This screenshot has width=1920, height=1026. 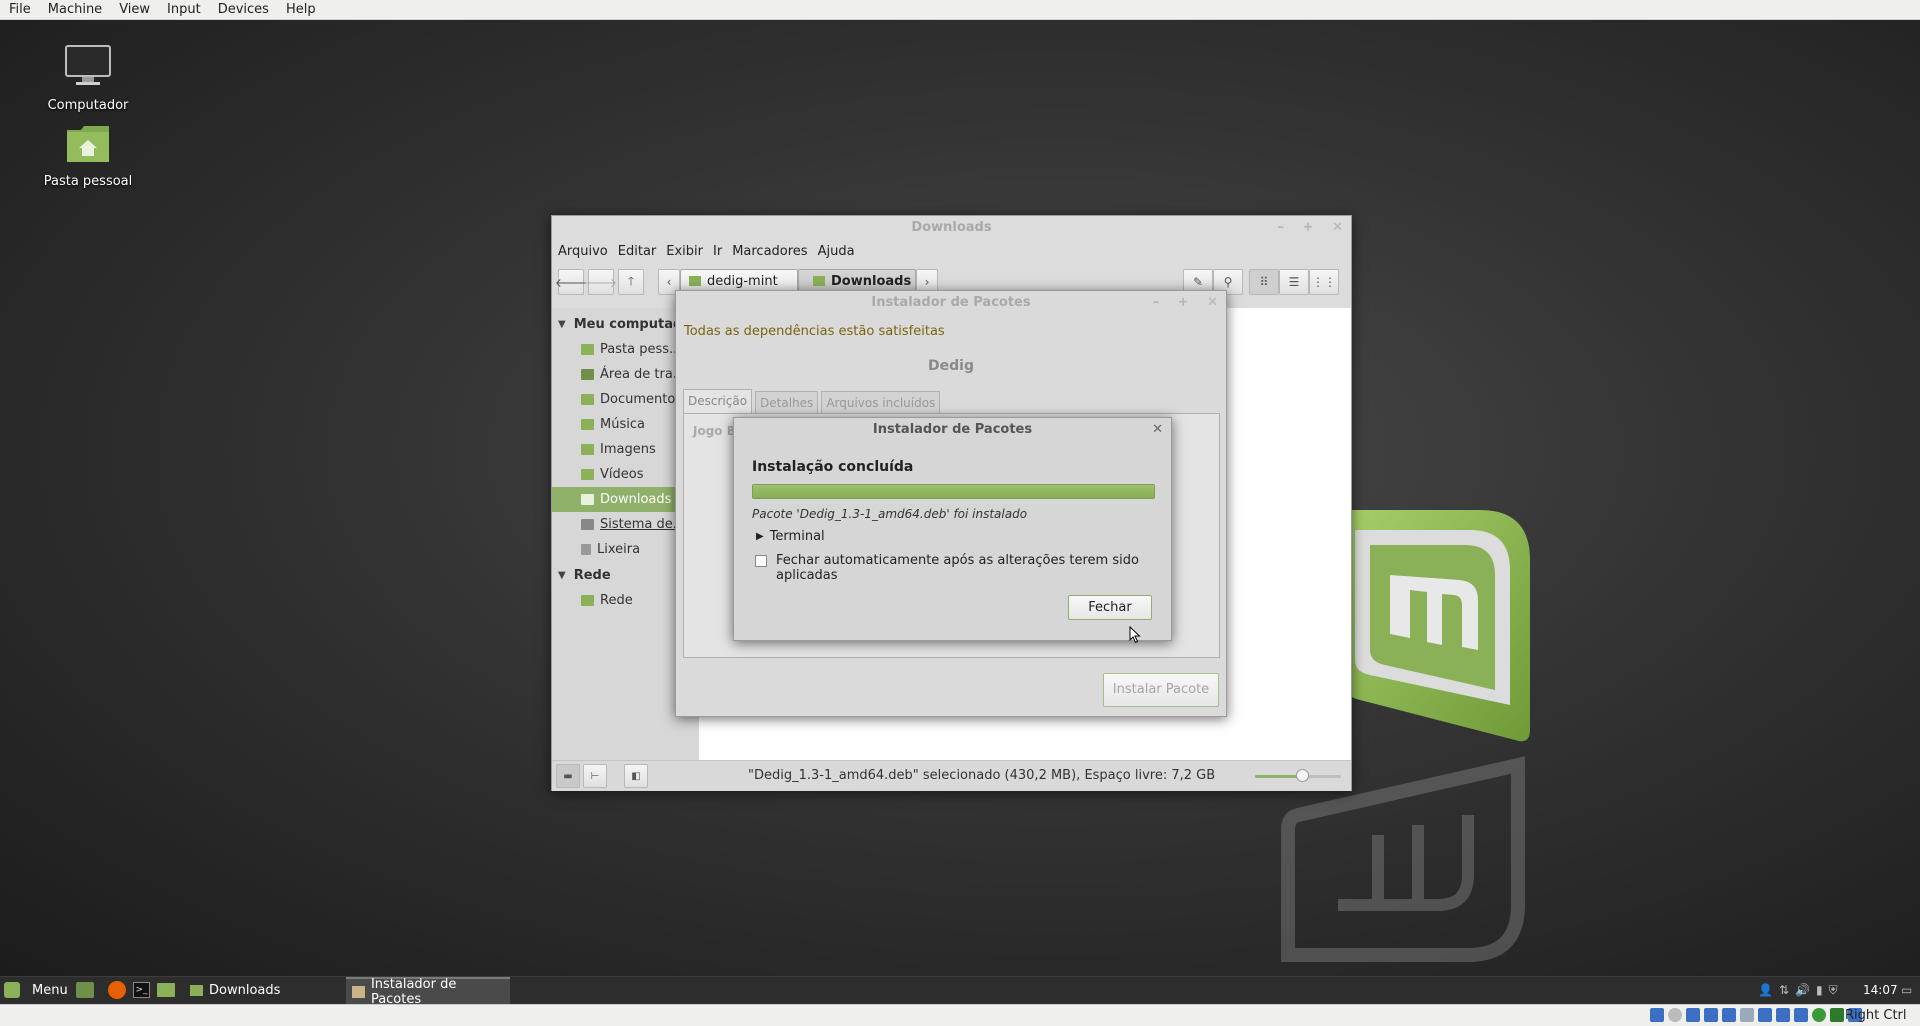 I want to click on compact-list-icon: ⋮⋮, so click(x=1324, y=282).